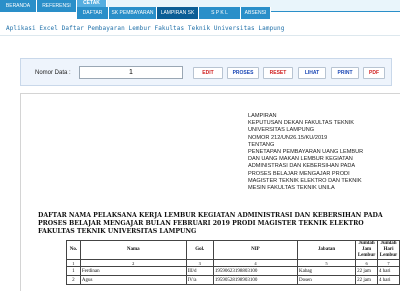 This screenshot has height=291, width=400. What do you see at coordinates (367, 263) in the screenshot?
I see `column-number: 6` at bounding box center [367, 263].